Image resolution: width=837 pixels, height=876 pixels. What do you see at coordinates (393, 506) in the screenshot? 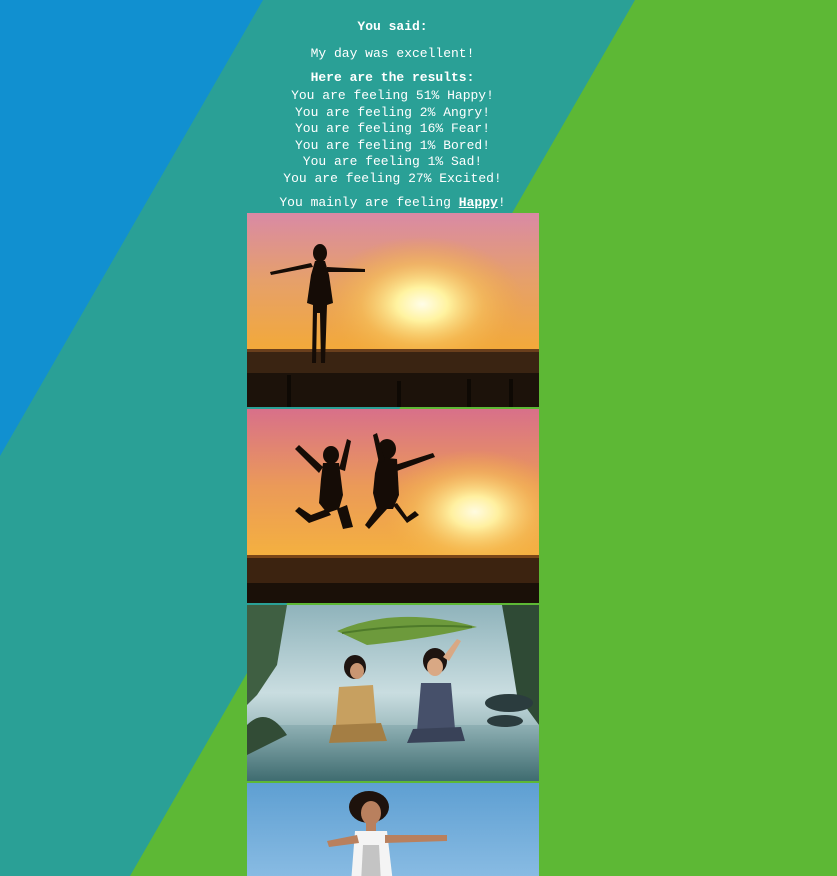
I see `two-girls-jumping-sunset-photo` at bounding box center [393, 506].